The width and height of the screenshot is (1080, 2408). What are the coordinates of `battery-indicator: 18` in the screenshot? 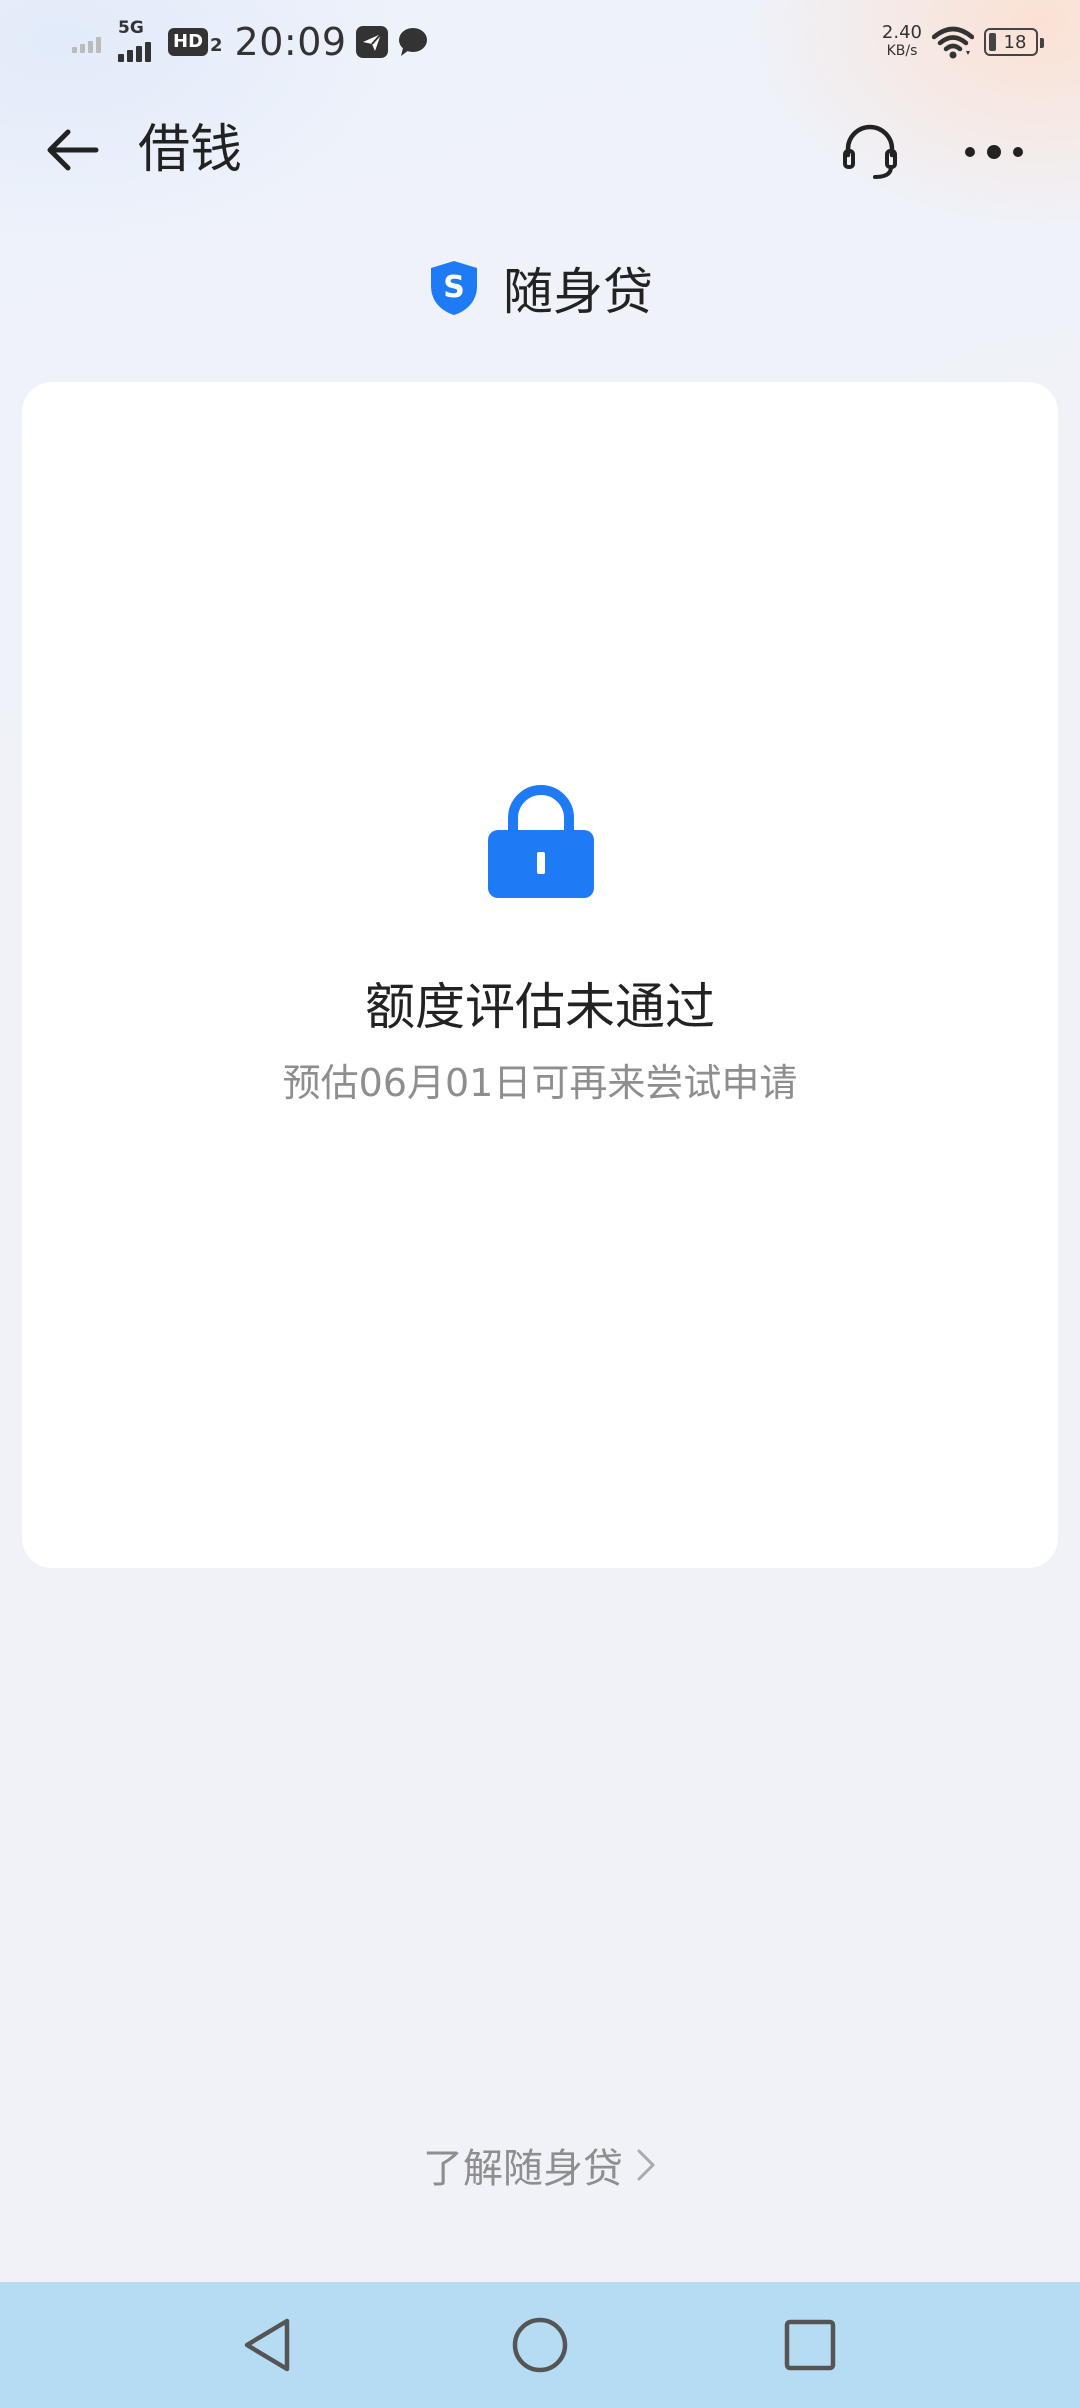 It's located at (1014, 42).